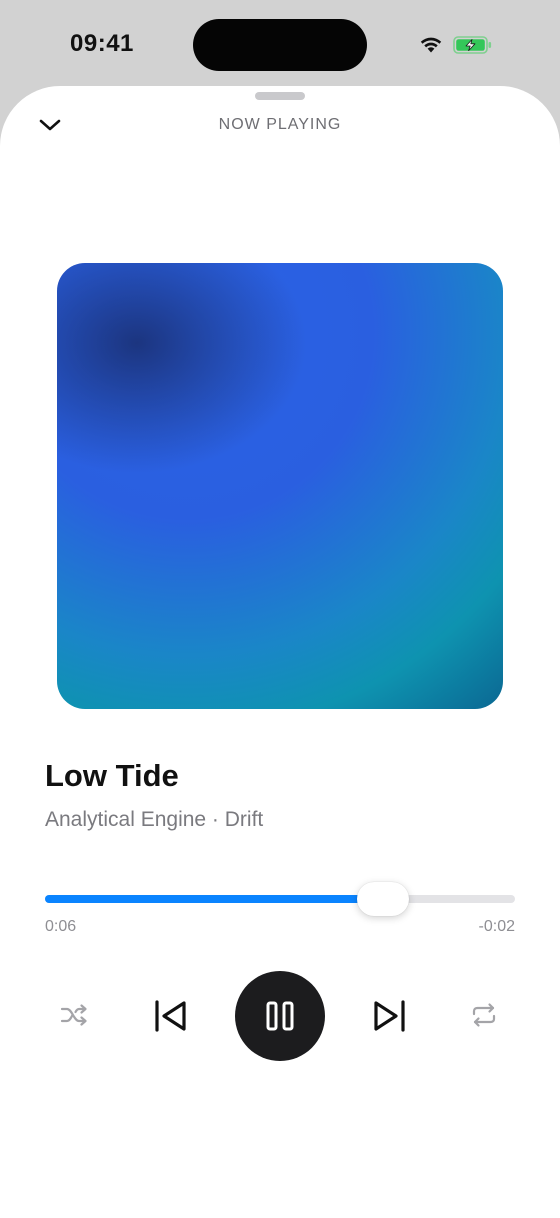 Image resolution: width=560 pixels, height=1218 pixels. I want to click on pause-icon, so click(280, 1016).